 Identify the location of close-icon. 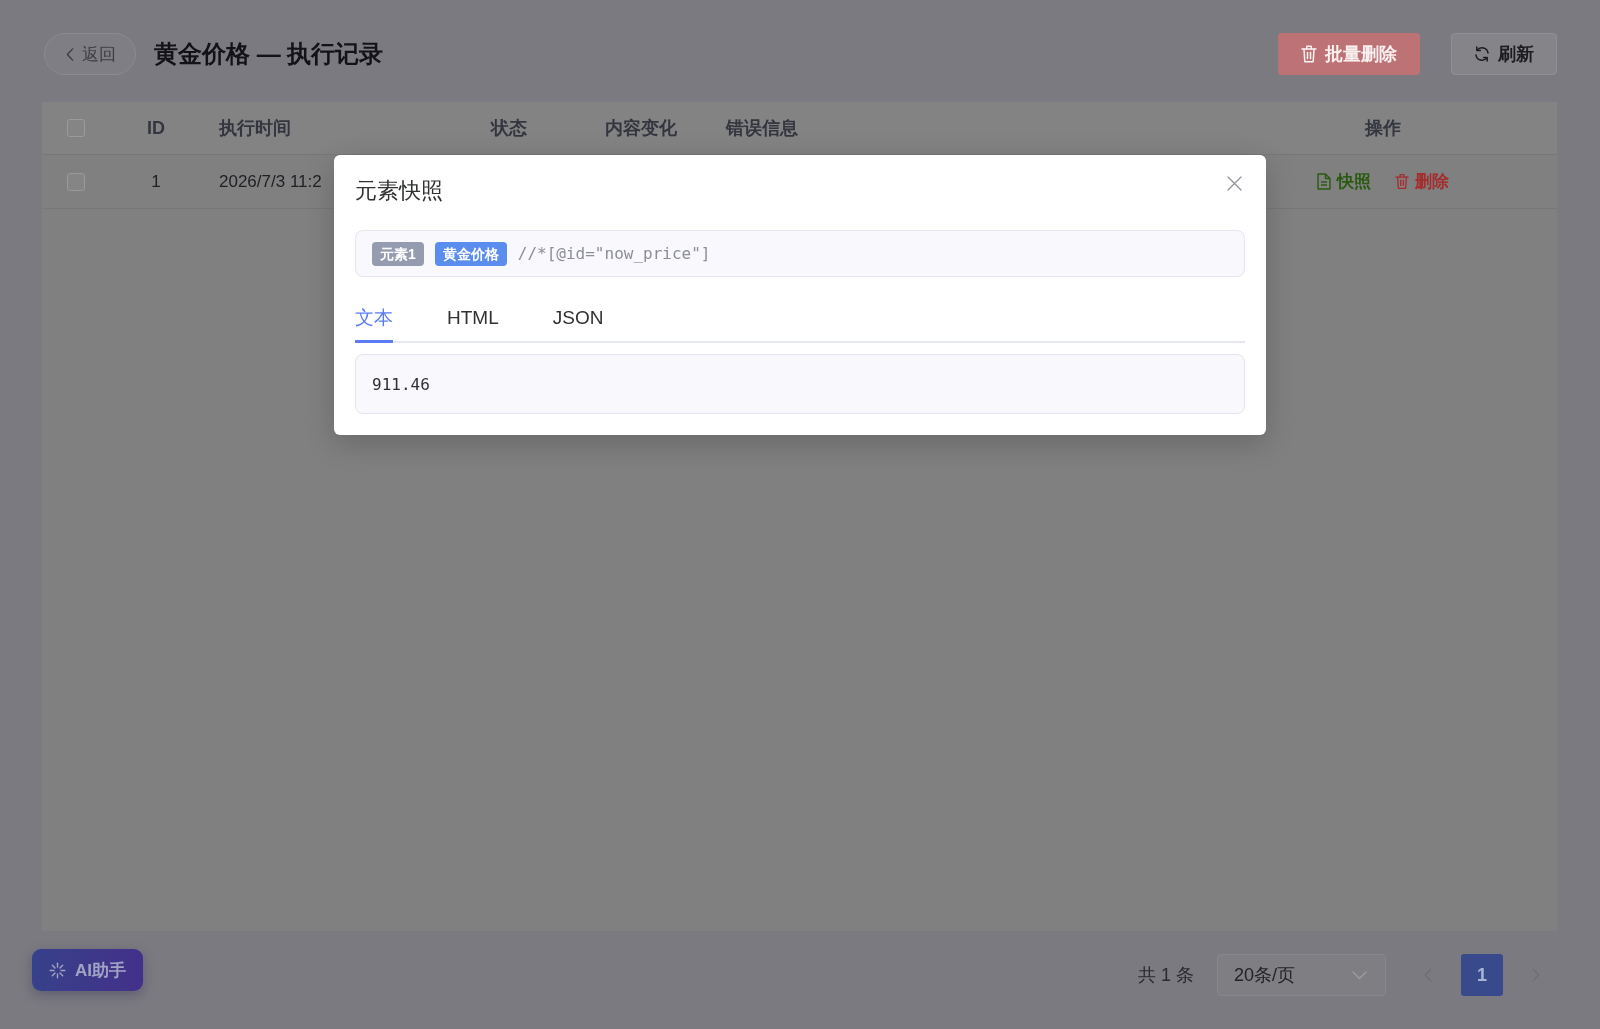
(1234, 183).